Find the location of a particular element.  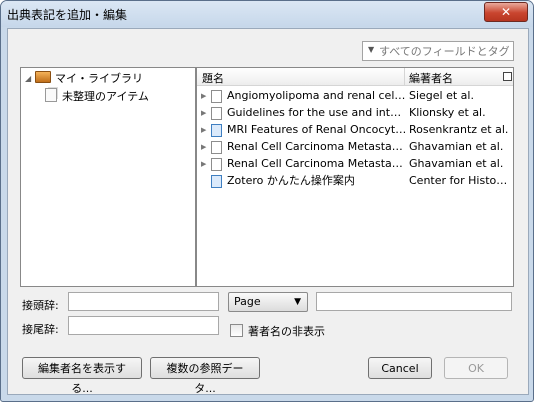

column-header-creator: 編著者名 is located at coordinates (431, 78).